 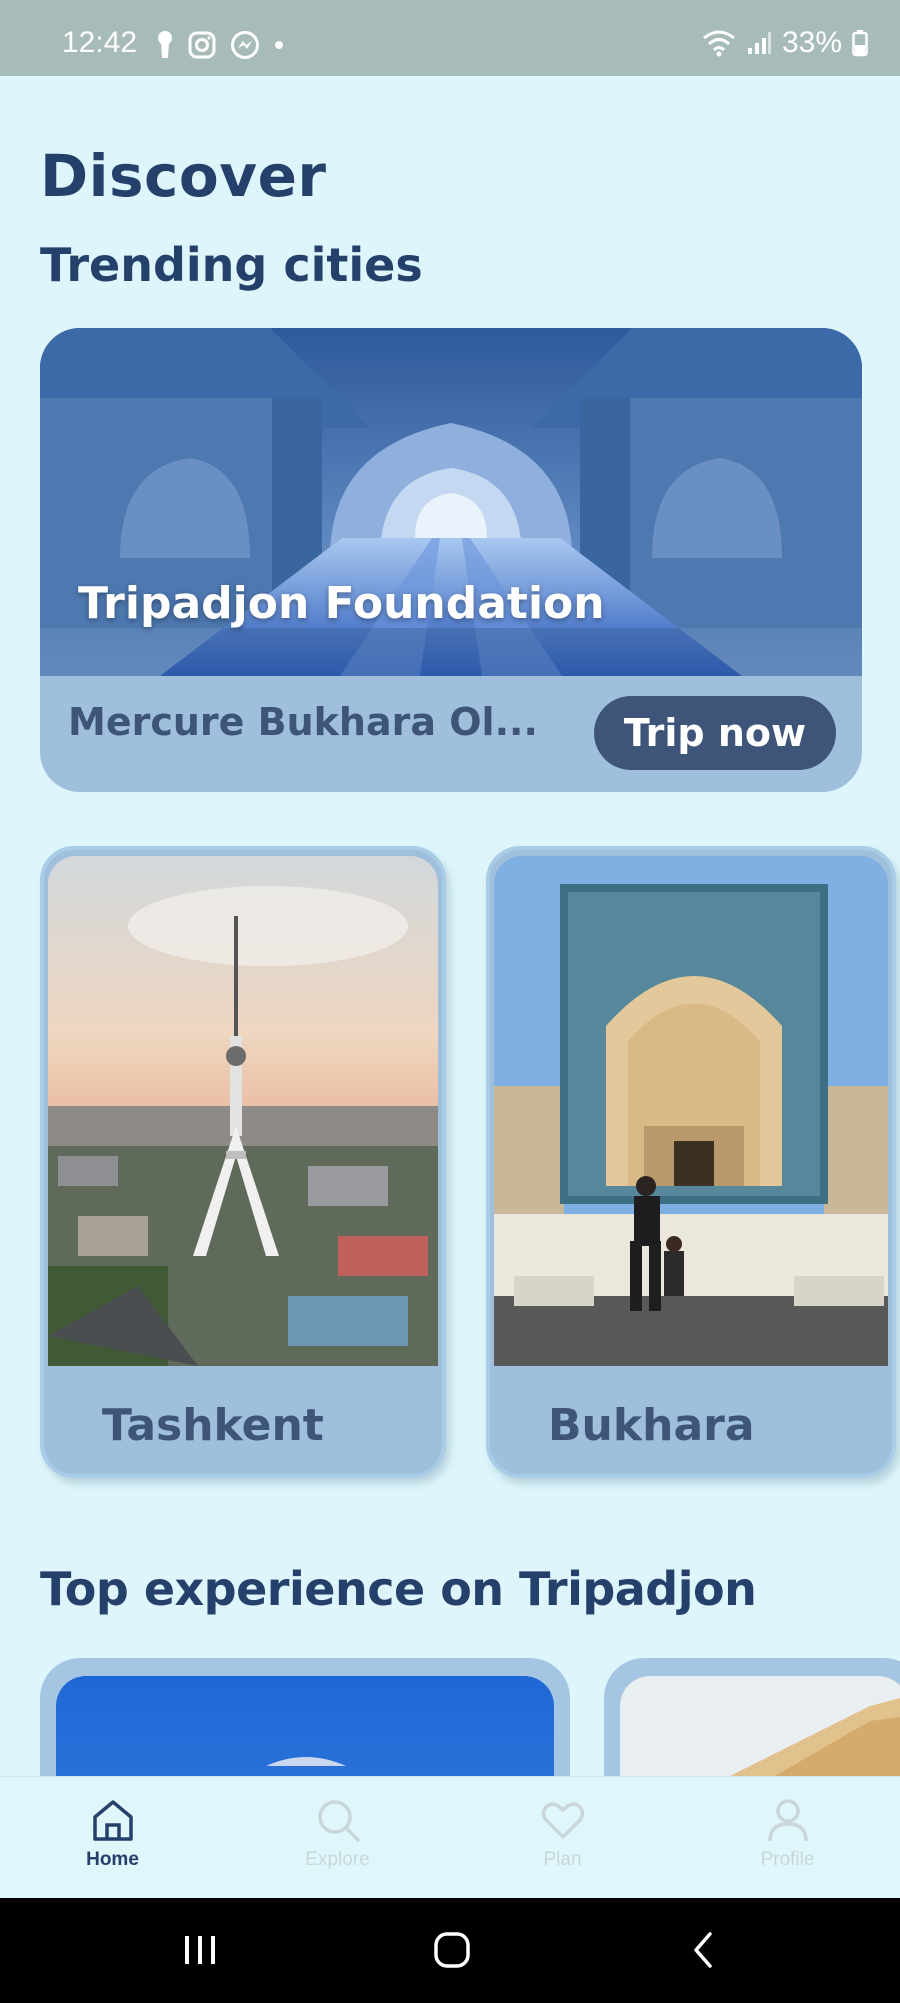 I want to click on search-icon, so click(x=338, y=1821).